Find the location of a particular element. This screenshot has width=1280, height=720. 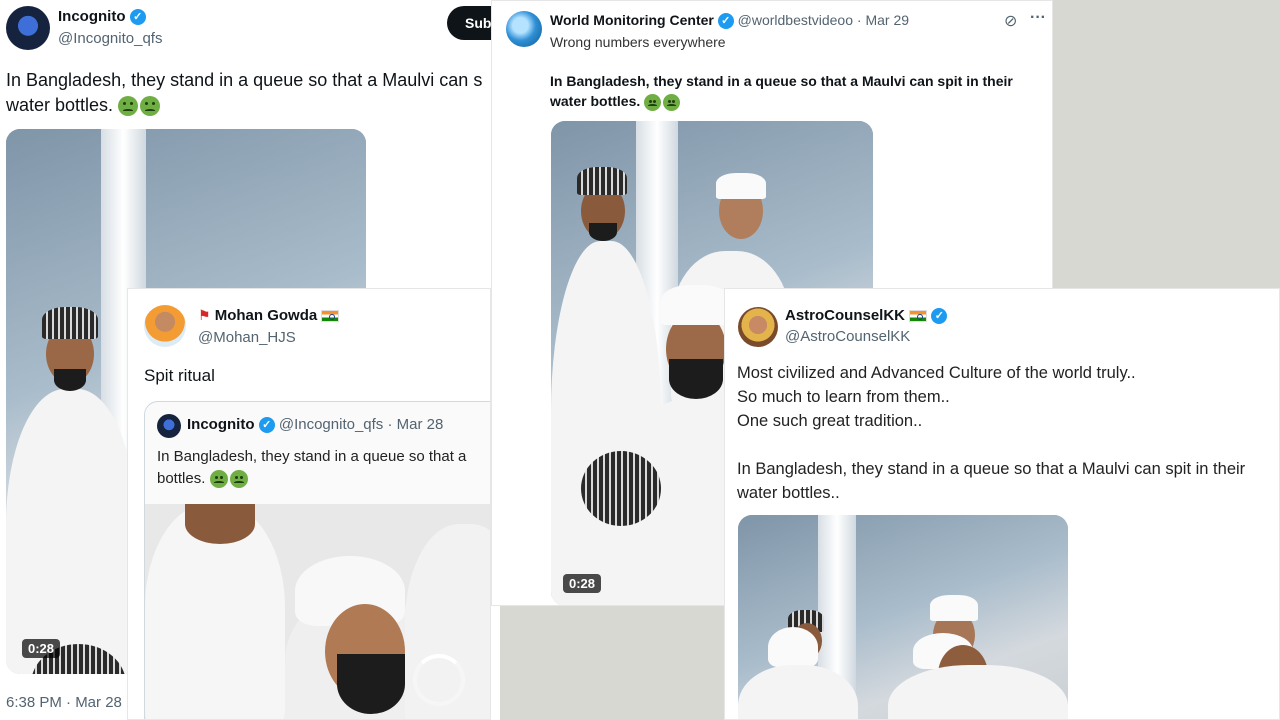

author-name: Mohan Gowda is located at coordinates (266, 315).